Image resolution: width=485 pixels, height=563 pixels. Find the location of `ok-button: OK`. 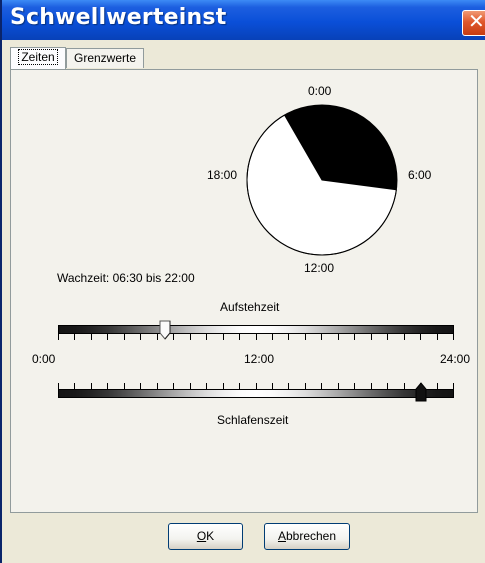

ok-button: OK is located at coordinates (205, 536).